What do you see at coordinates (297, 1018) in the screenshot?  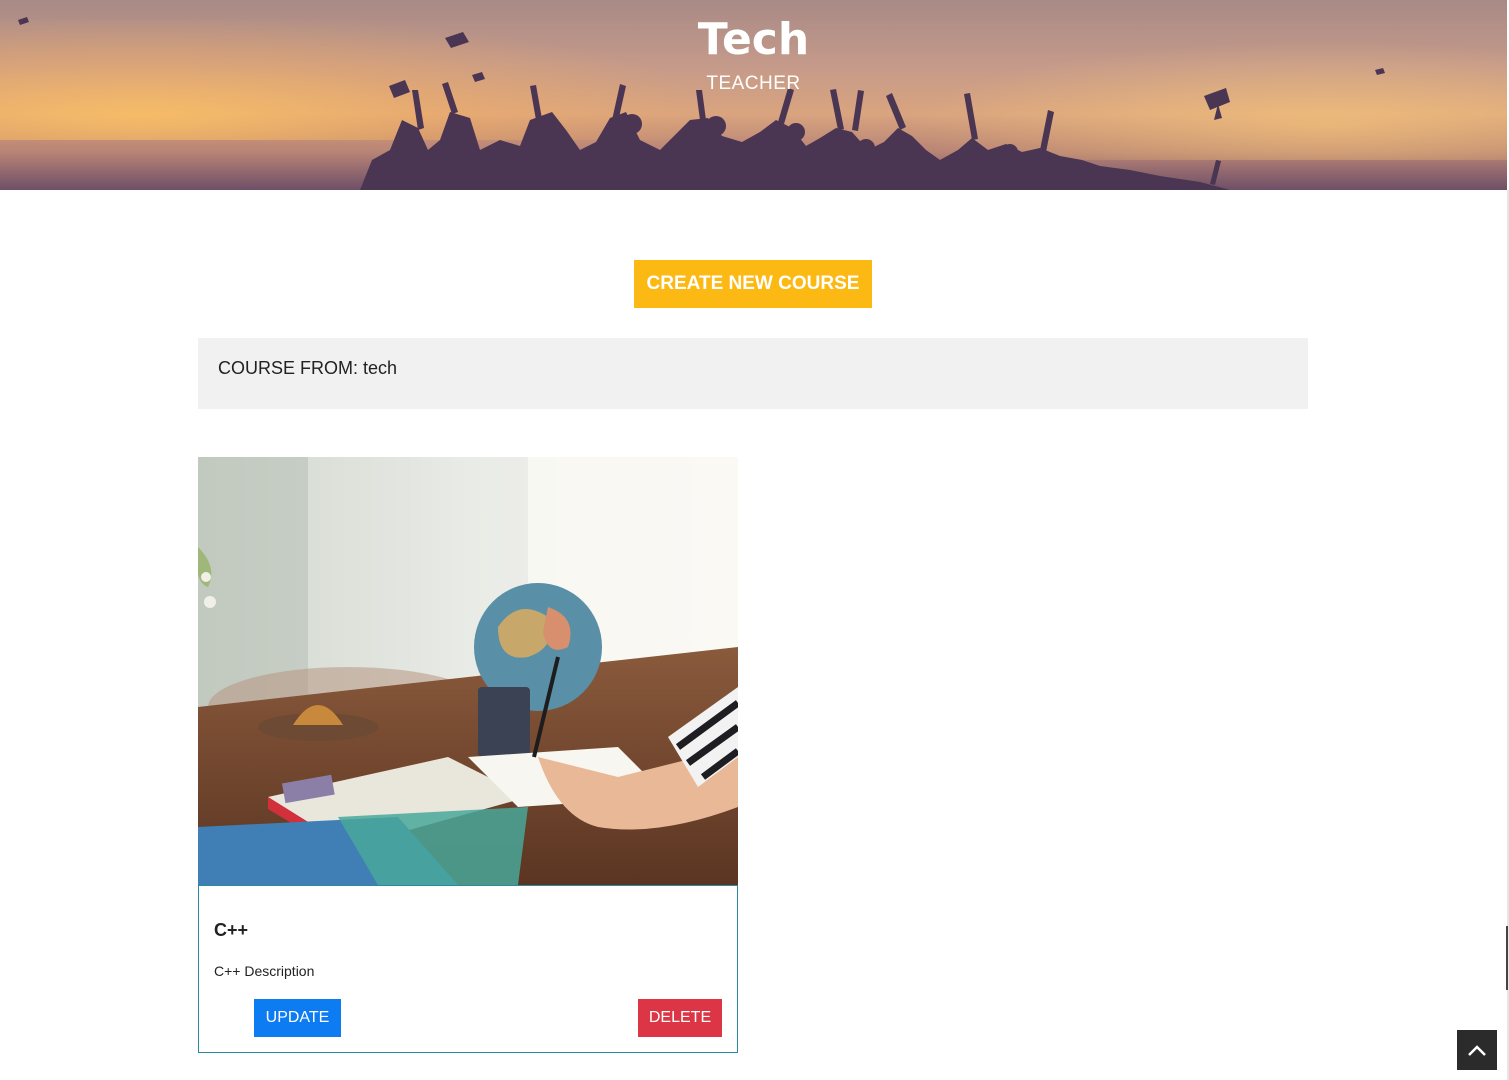 I see `update-button: UPDATE` at bounding box center [297, 1018].